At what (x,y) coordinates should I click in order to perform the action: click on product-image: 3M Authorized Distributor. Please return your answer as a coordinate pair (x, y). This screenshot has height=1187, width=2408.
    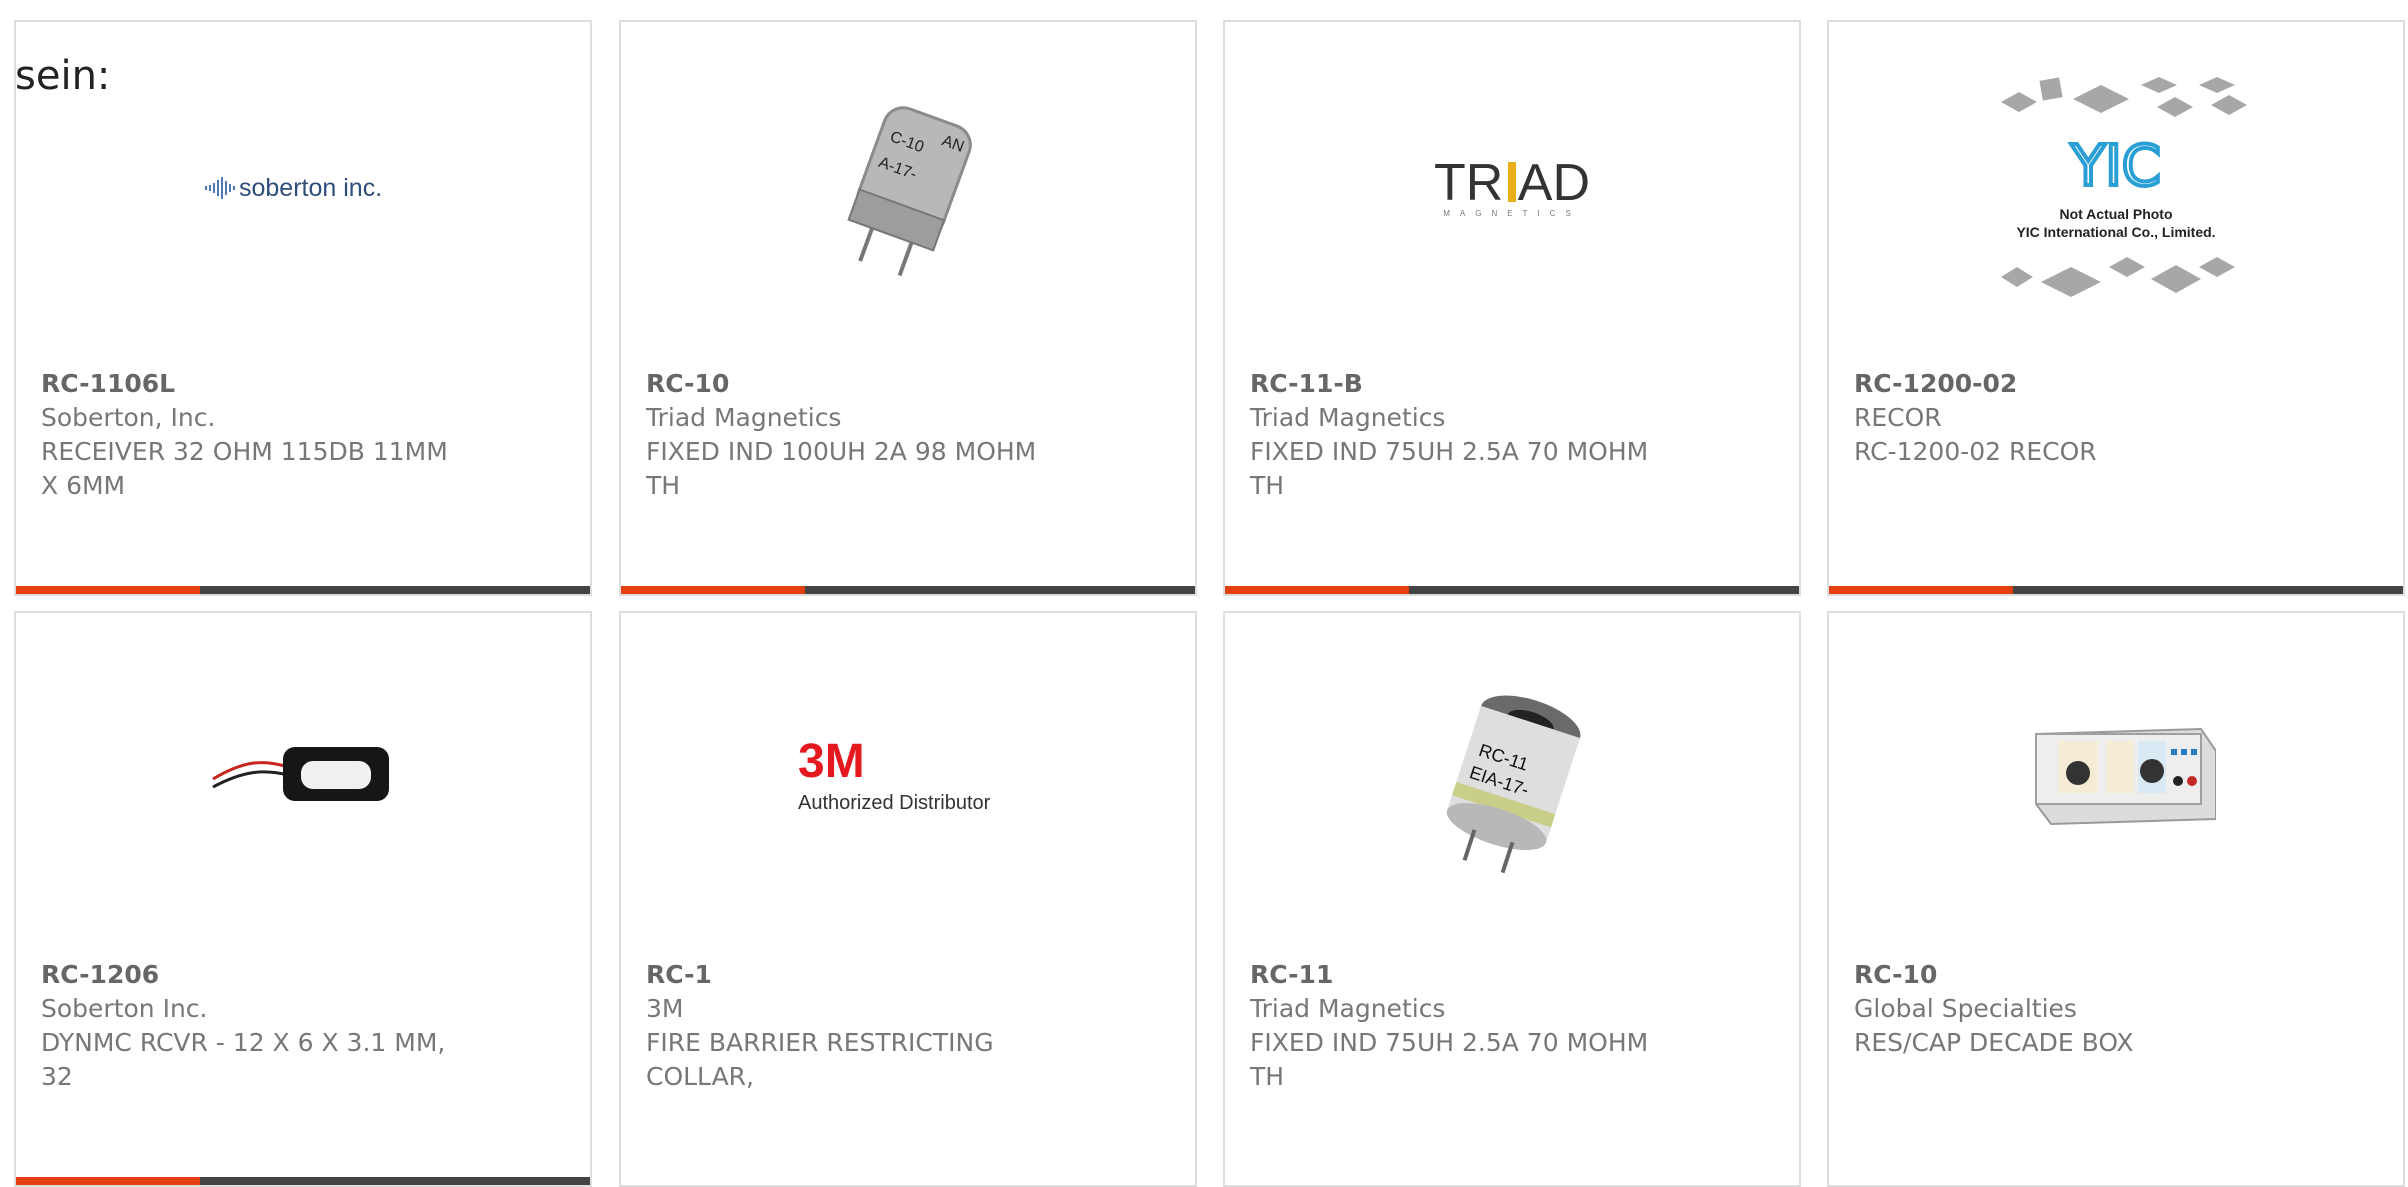
    Looking at the image, I should click on (908, 779).